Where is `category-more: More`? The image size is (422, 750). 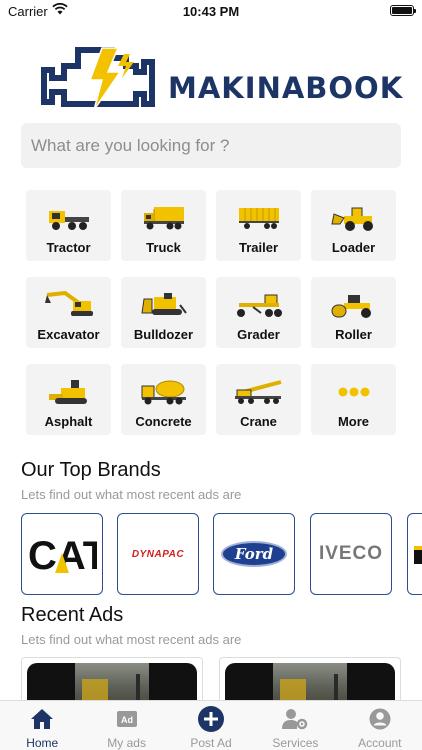
category-more: More is located at coordinates (353, 399).